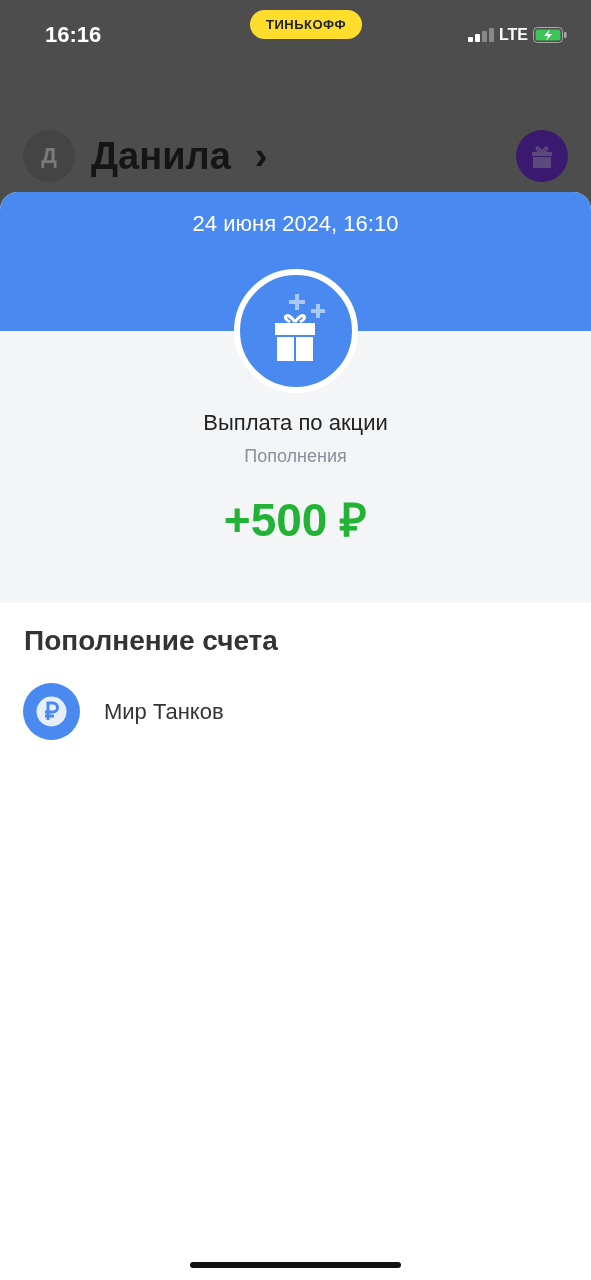  I want to click on operation-date: 24 июня 2024, 16:10, so click(295, 224).